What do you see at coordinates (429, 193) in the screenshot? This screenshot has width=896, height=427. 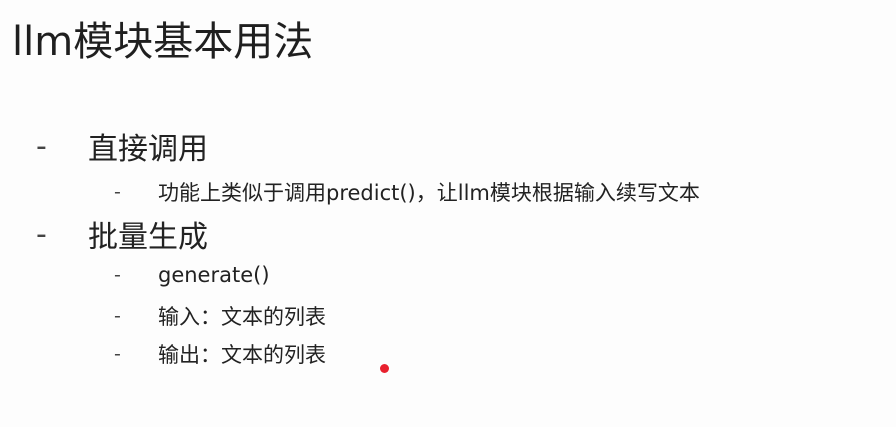 I see `bullet-text: 功能上类似于调用predict()，让llm模块根据输入续写文本` at bounding box center [429, 193].